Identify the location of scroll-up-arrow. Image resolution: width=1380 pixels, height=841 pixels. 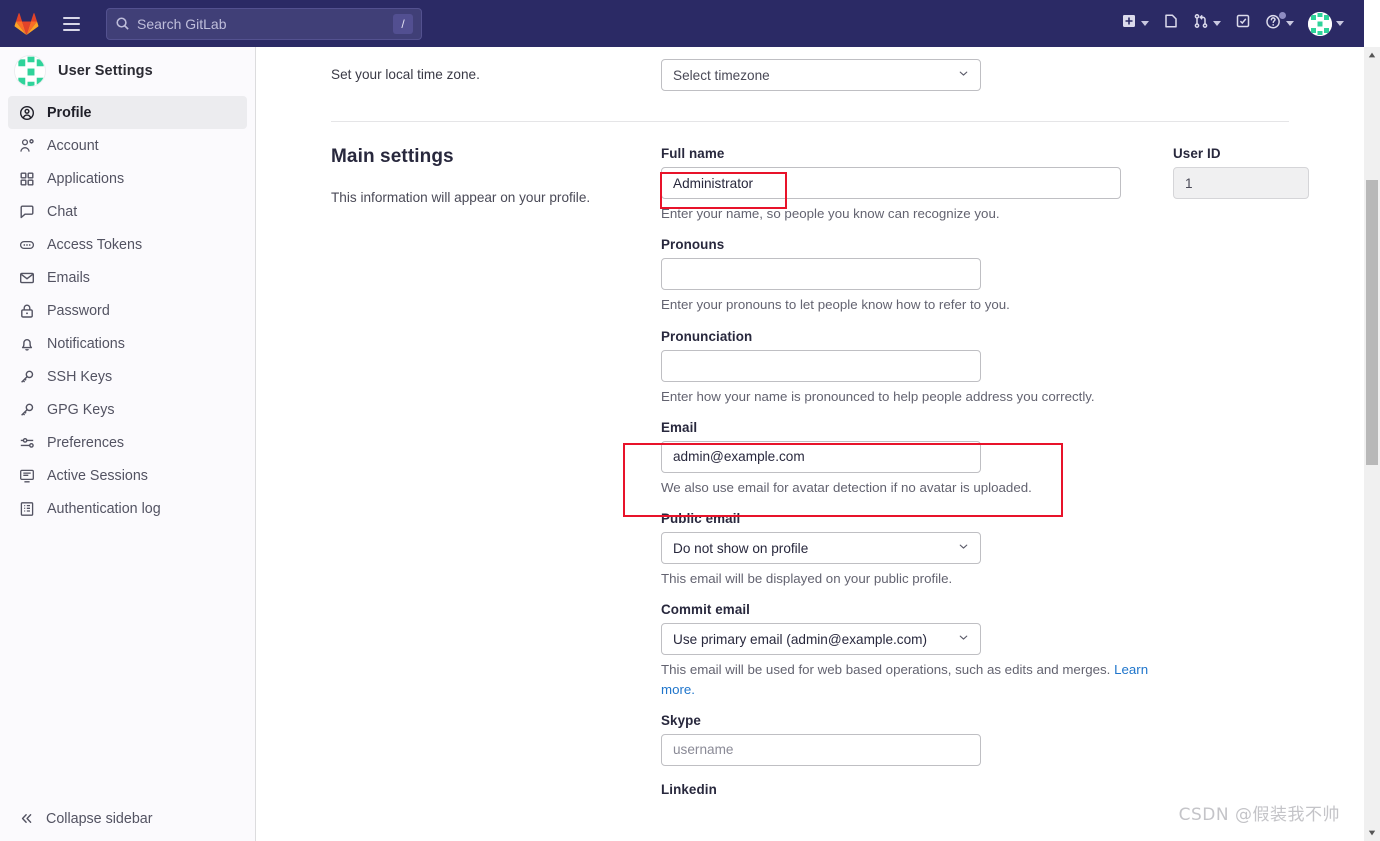
(1372, 55).